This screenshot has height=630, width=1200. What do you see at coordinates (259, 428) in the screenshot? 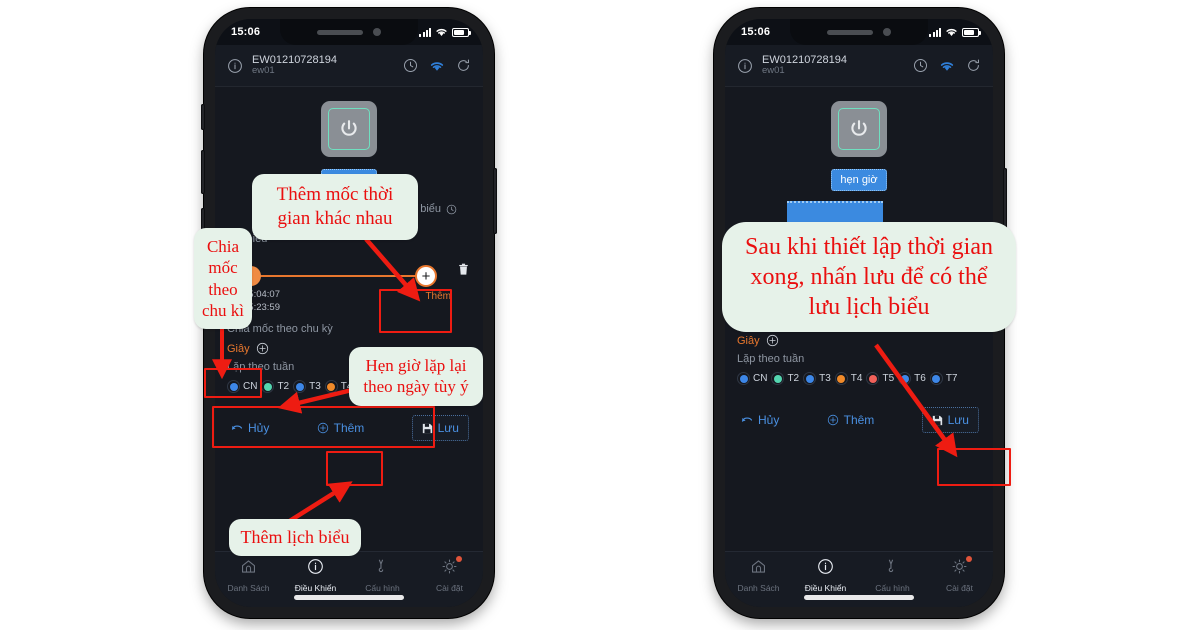
I see `cancel-label: Hủy` at bounding box center [259, 428].